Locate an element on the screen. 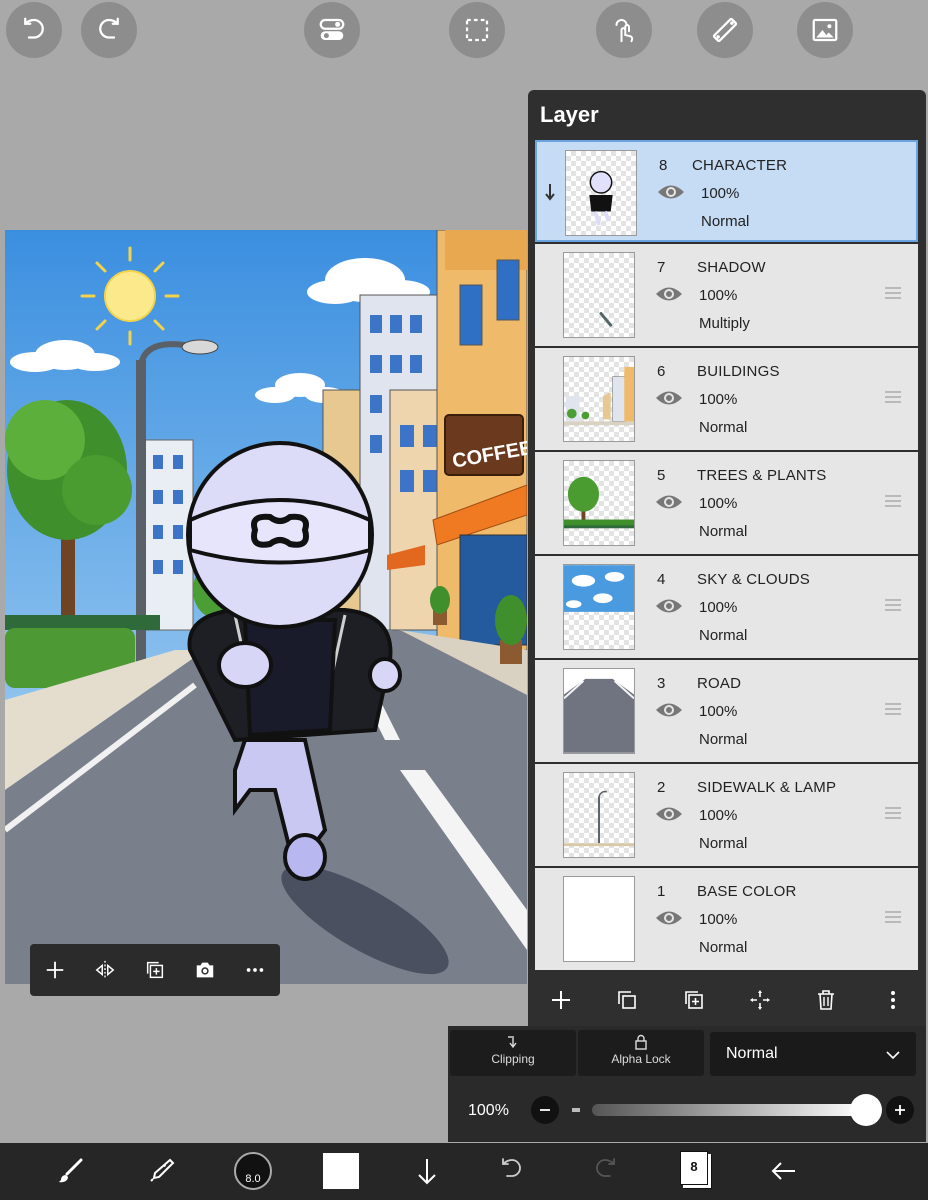 Image resolution: width=928 pixels, height=1200 pixels. layer-actions-bar is located at coordinates (727, 1000).